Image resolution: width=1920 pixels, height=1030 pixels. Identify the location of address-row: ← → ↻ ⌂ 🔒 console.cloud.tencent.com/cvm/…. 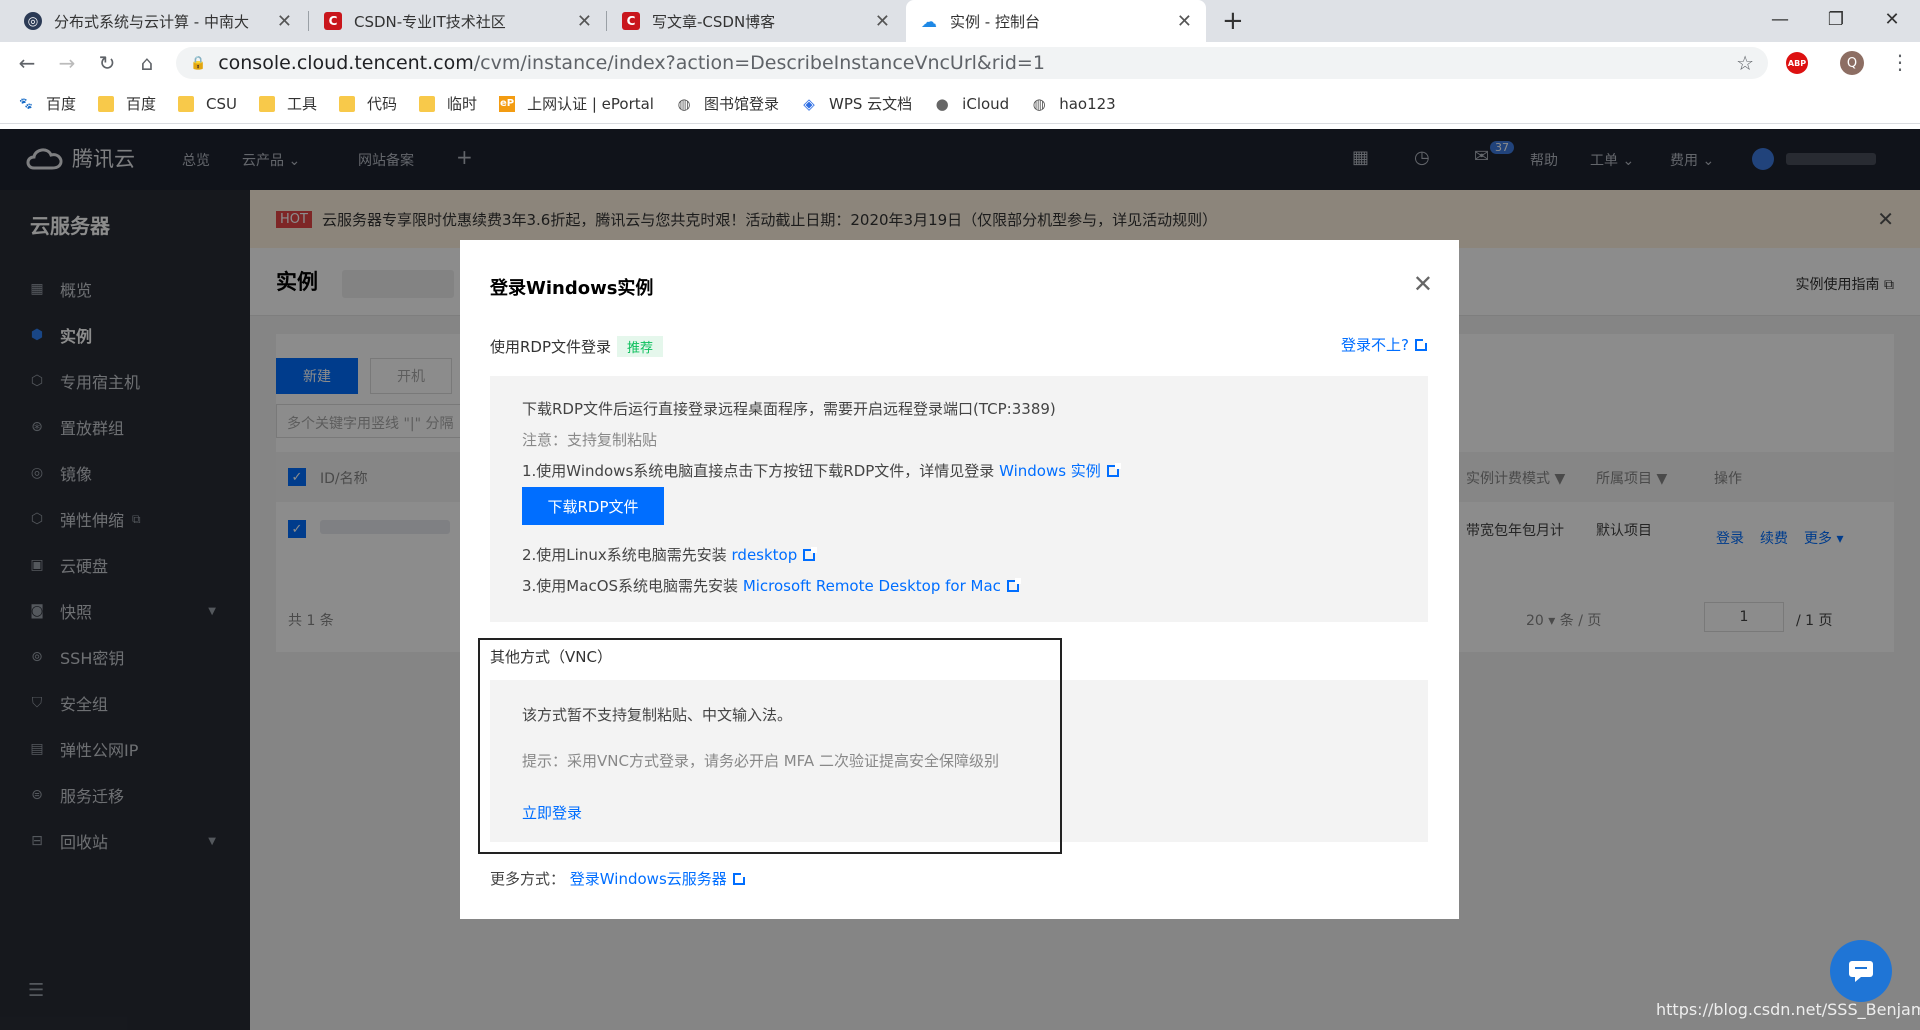
(960, 63).